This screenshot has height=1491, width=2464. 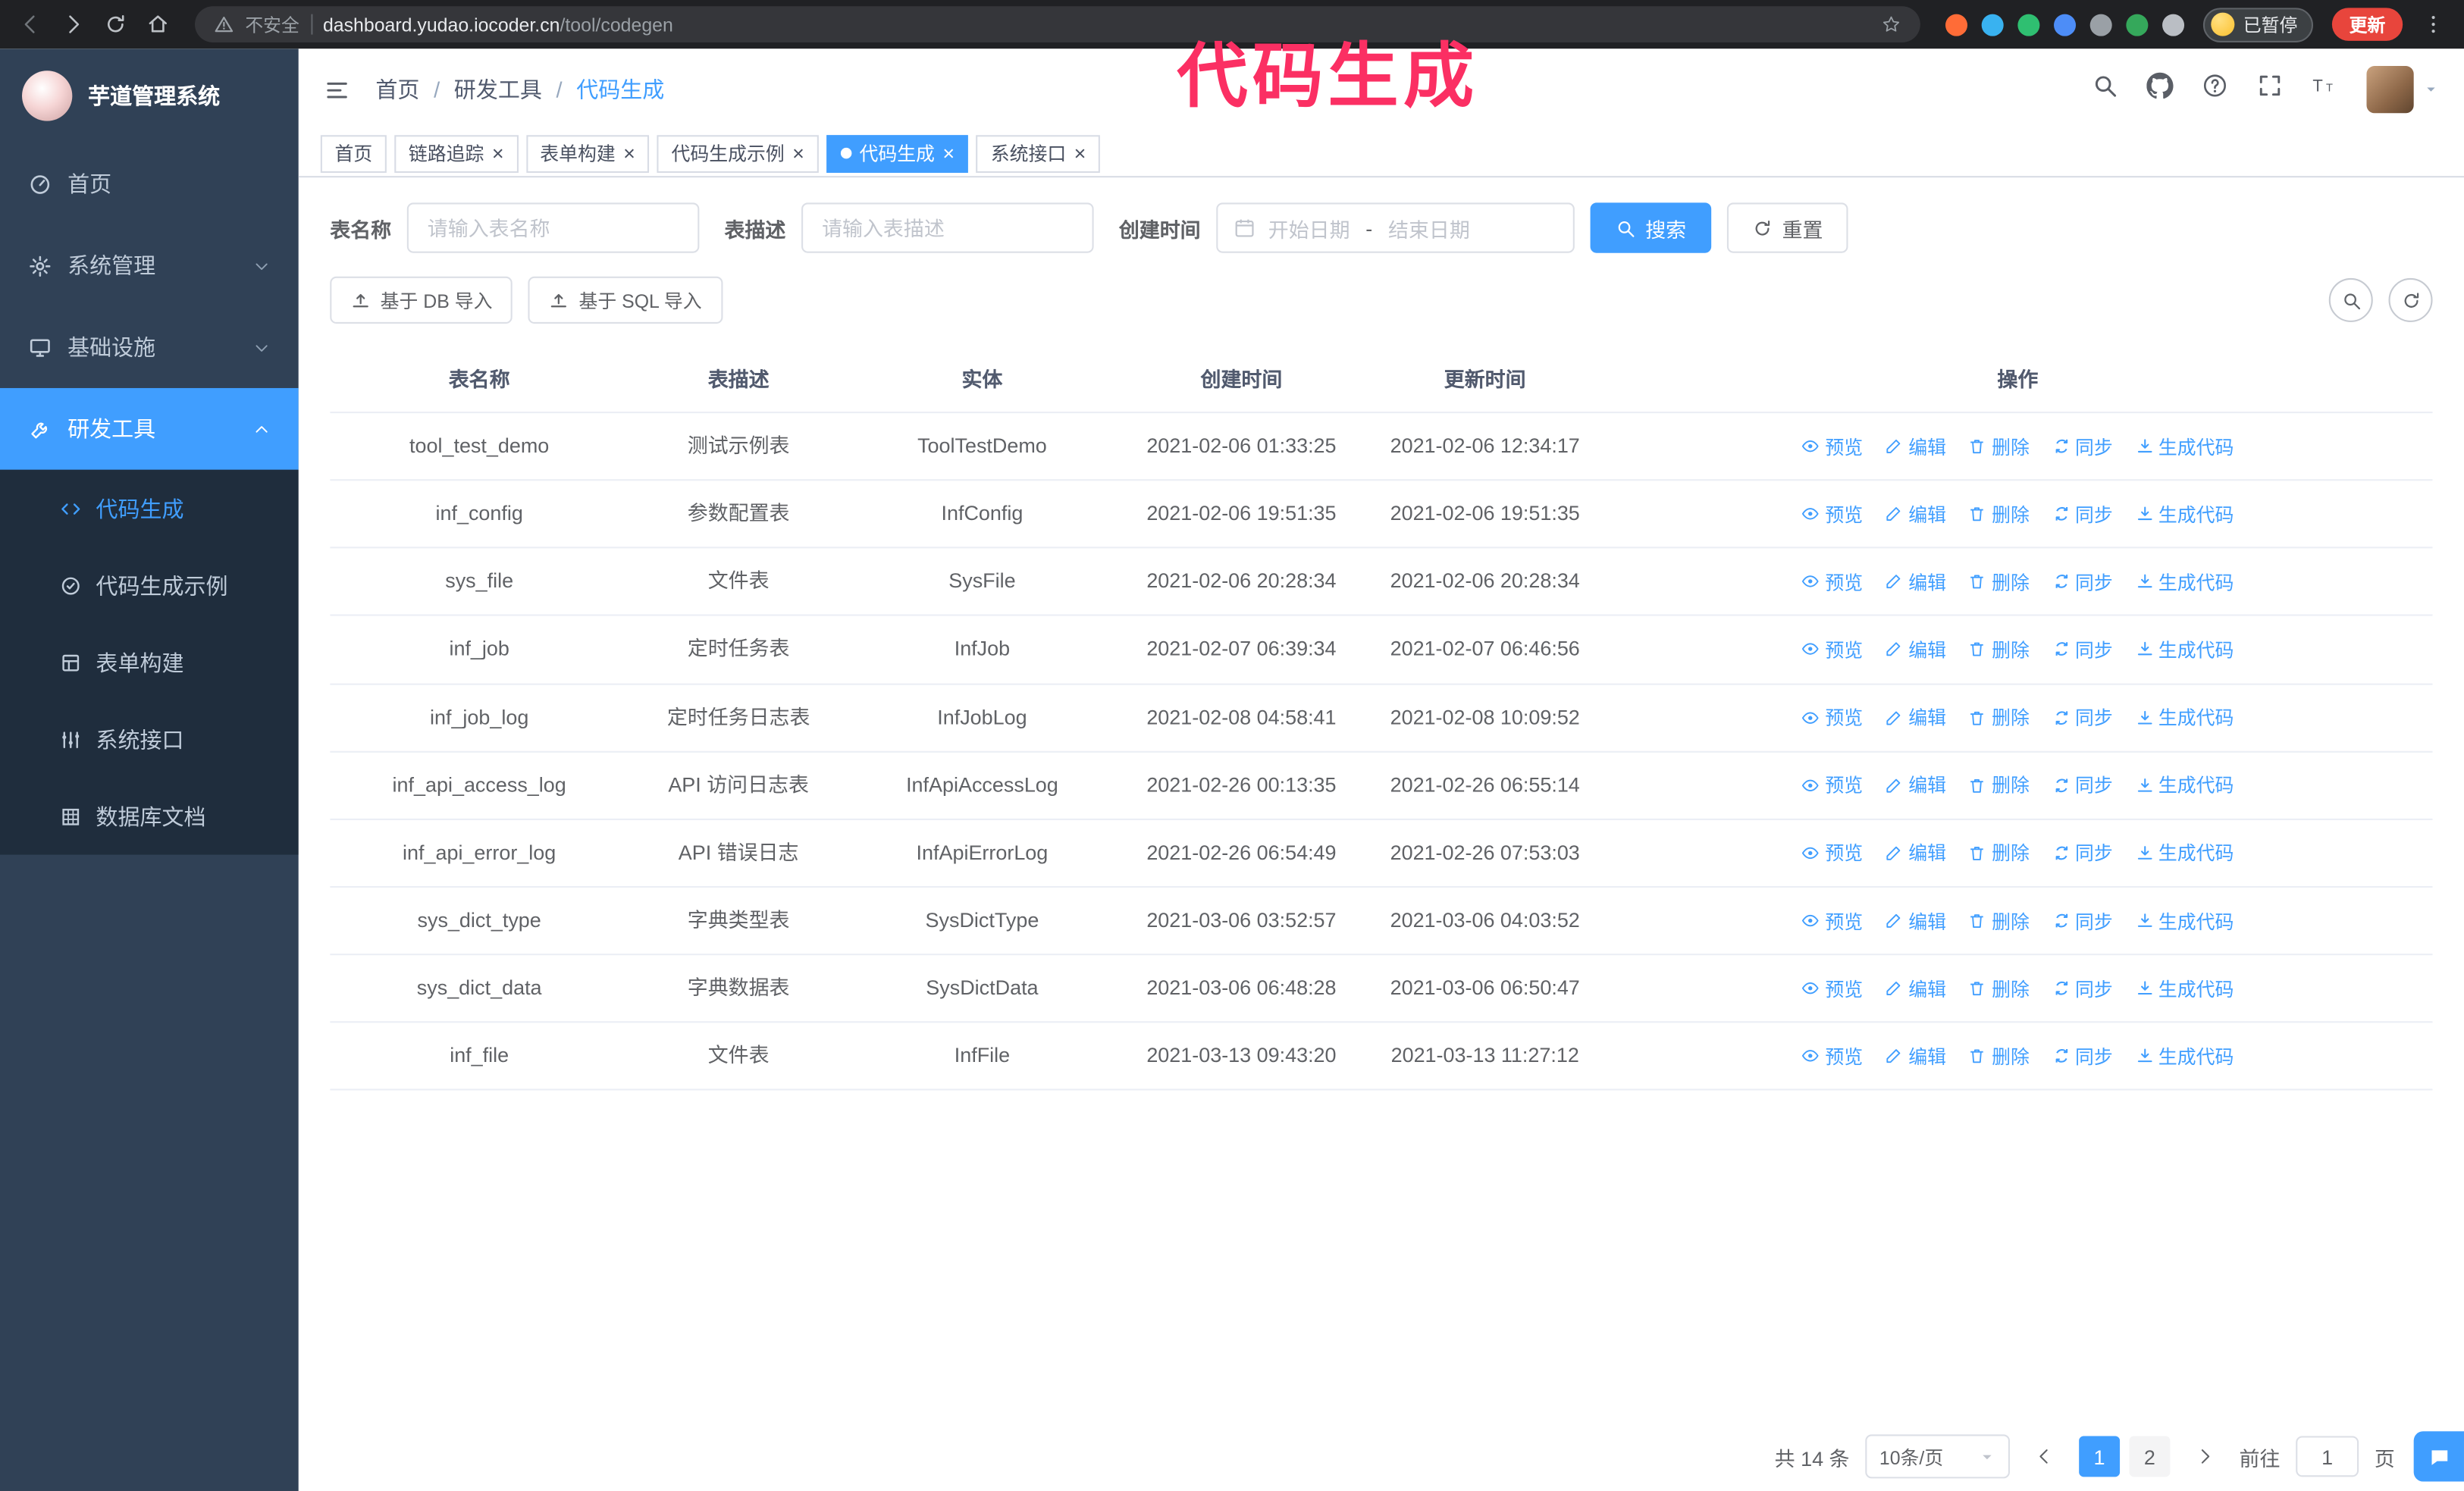 I want to click on next-page-button, so click(x=2205, y=1456).